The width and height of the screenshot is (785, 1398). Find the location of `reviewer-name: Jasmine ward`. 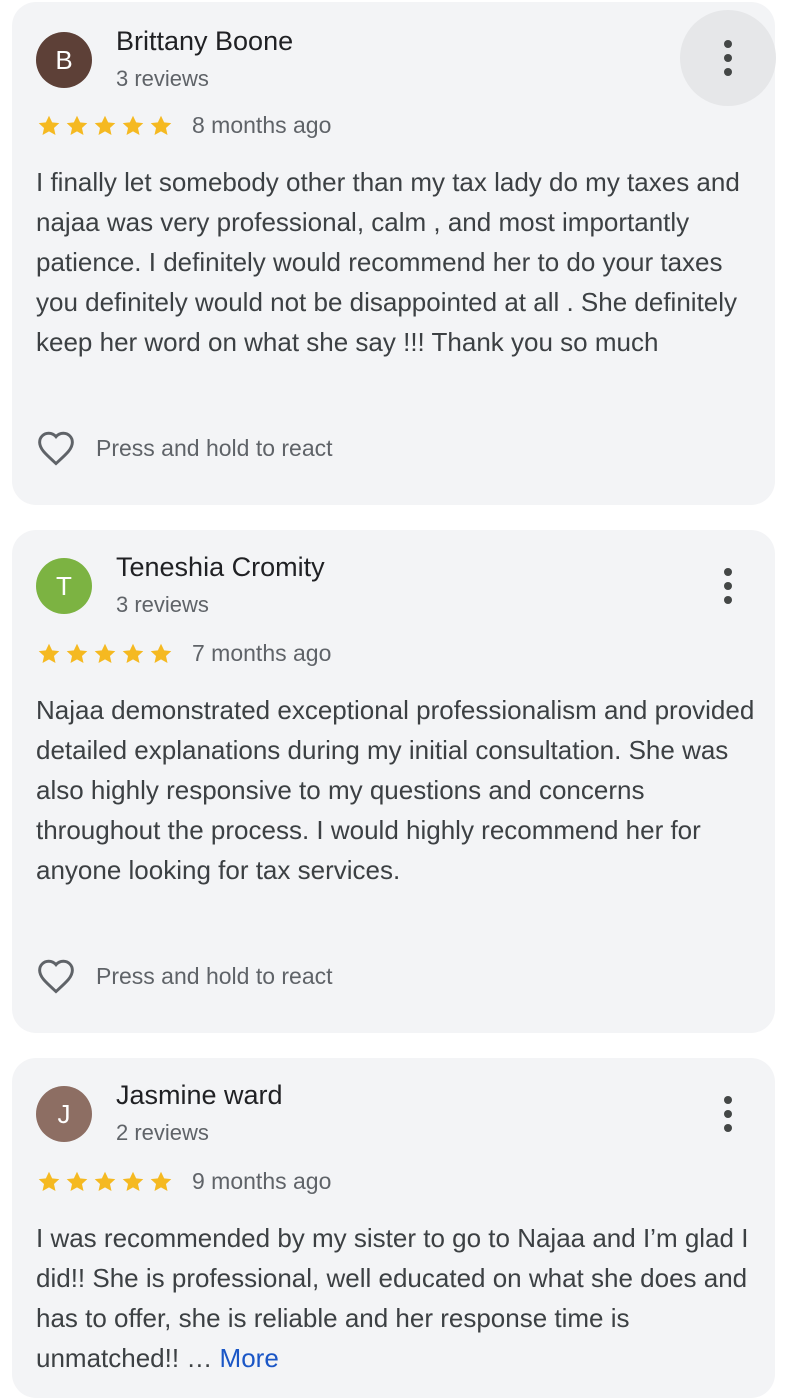

reviewer-name: Jasmine ward is located at coordinates (199, 1095).